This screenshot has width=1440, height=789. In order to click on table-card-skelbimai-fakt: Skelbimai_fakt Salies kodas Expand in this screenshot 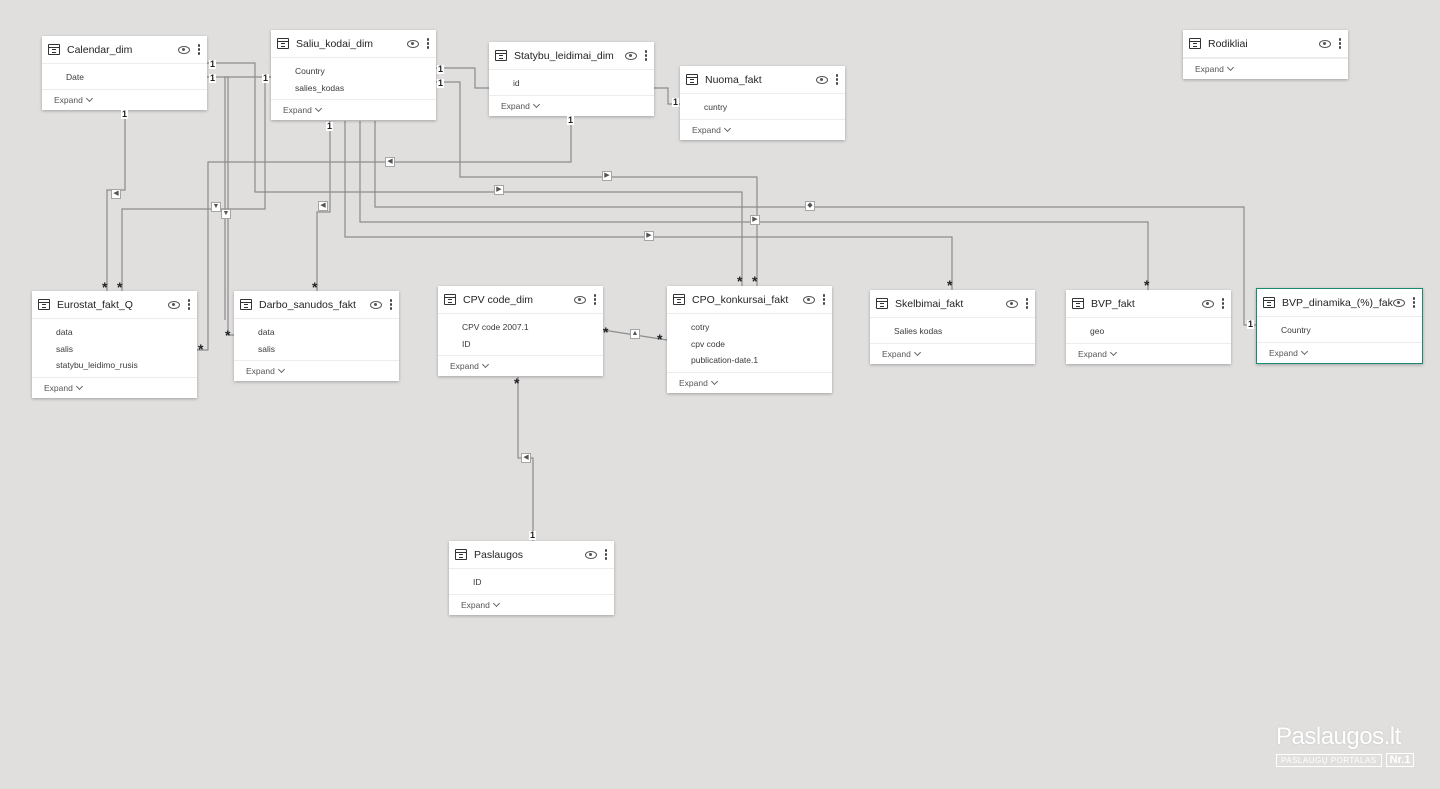, I will do `click(952, 327)`.